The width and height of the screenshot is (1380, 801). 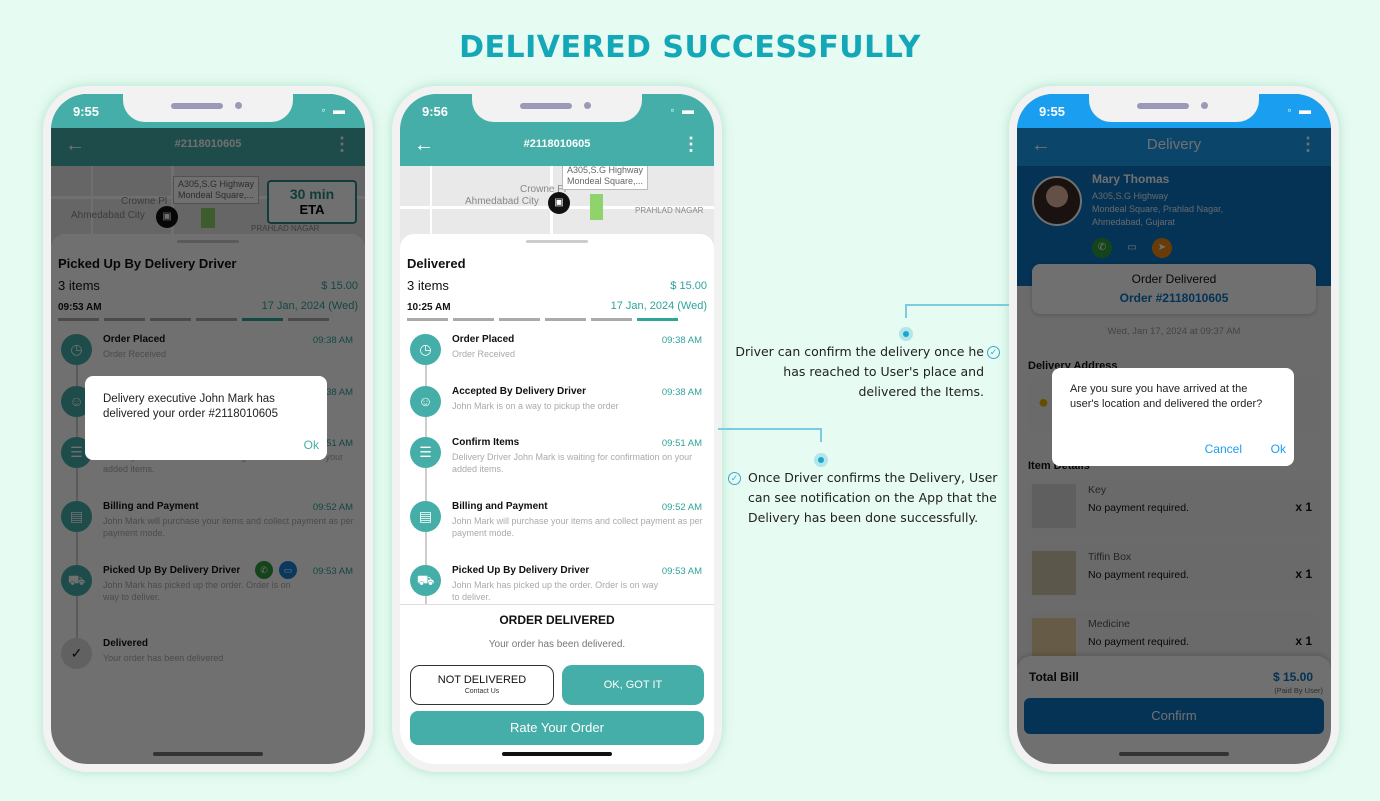 I want to click on order-time: 10:25 AM, so click(x=429, y=307).